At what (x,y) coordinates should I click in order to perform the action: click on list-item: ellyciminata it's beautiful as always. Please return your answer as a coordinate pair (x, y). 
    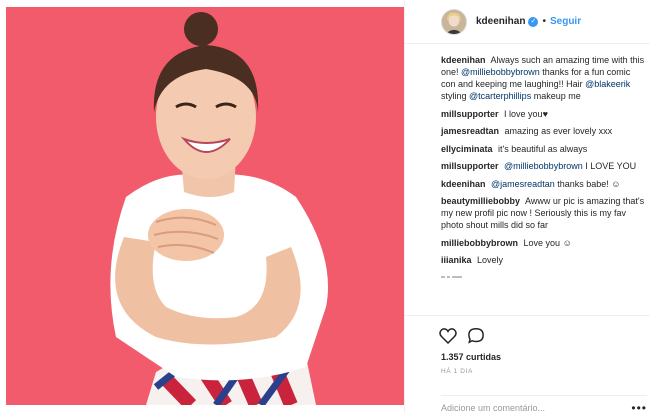
    Looking at the image, I should click on (544, 149).